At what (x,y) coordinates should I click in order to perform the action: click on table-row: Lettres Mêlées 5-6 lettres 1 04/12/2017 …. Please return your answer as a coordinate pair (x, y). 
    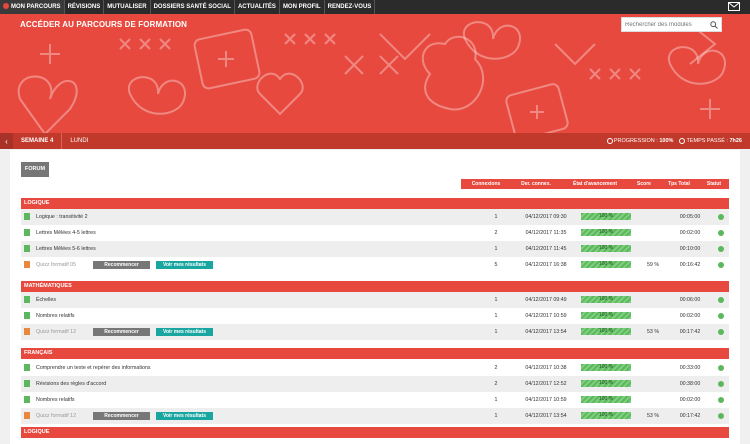
    Looking at the image, I should click on (375, 249).